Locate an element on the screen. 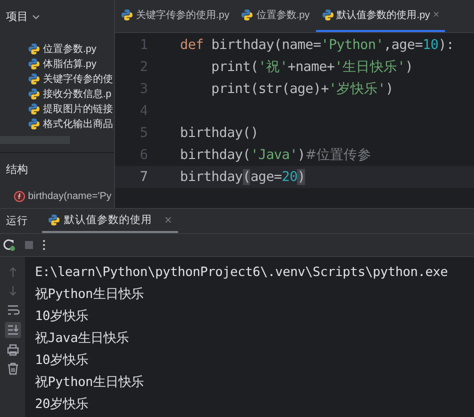  editor-tab: 默认值参数的使用.py × is located at coordinates (381, 16).